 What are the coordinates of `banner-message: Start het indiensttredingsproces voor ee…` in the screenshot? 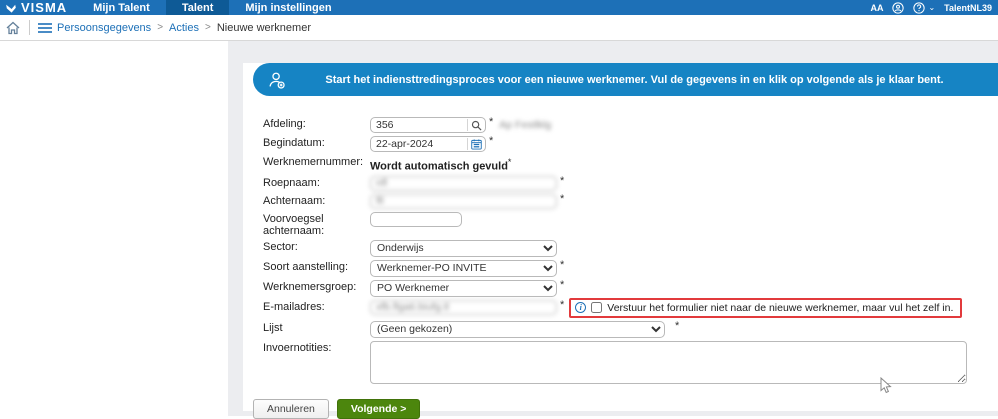 It's located at (634, 79).